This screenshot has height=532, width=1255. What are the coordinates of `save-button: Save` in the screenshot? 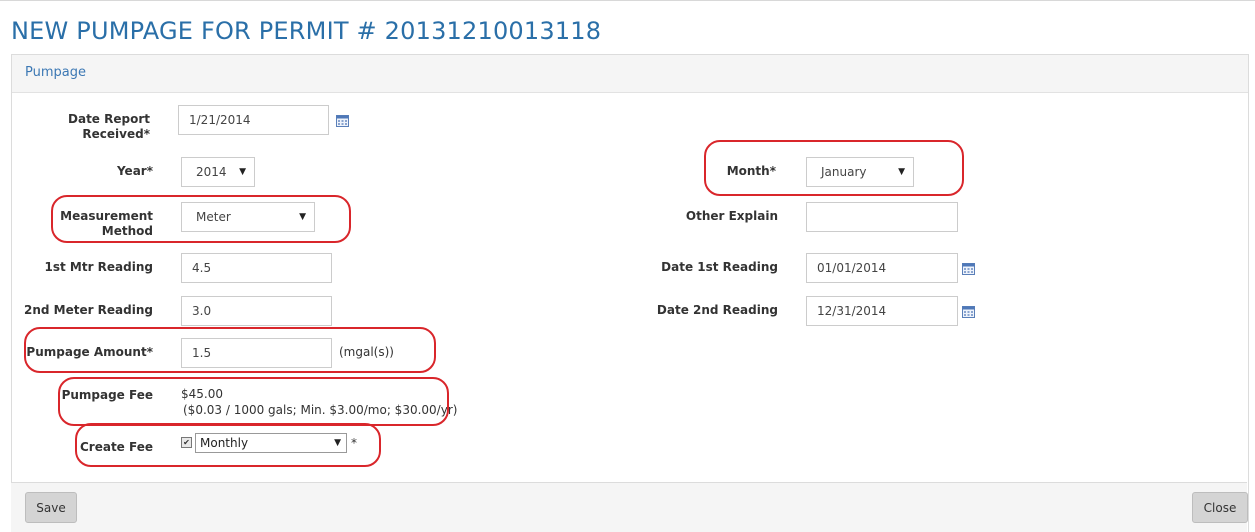 It's located at (51, 507).